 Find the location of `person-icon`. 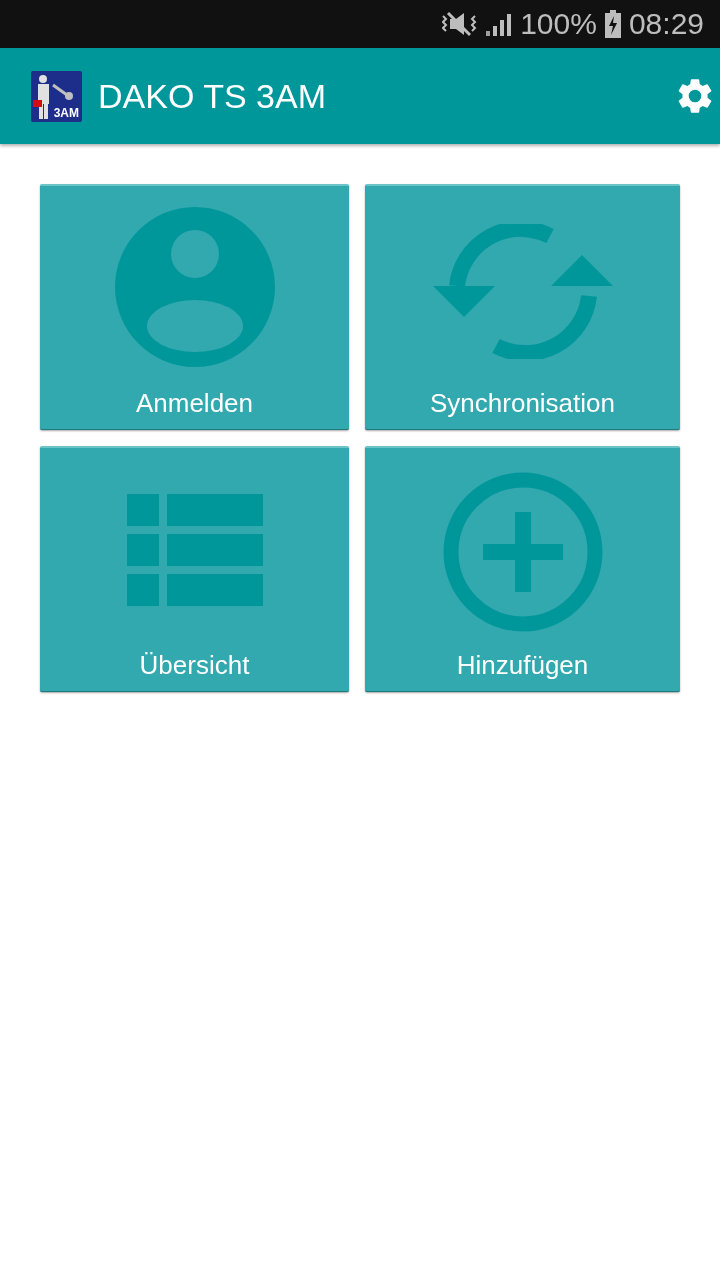

person-icon is located at coordinates (194, 287).